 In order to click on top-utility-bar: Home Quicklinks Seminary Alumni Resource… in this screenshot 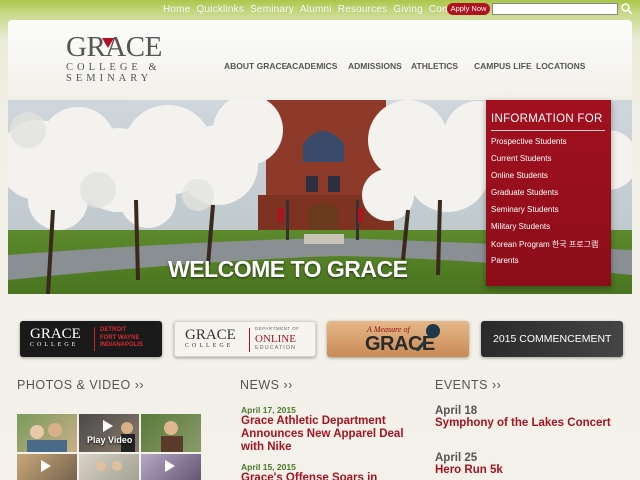, I will do `click(320, 9)`.